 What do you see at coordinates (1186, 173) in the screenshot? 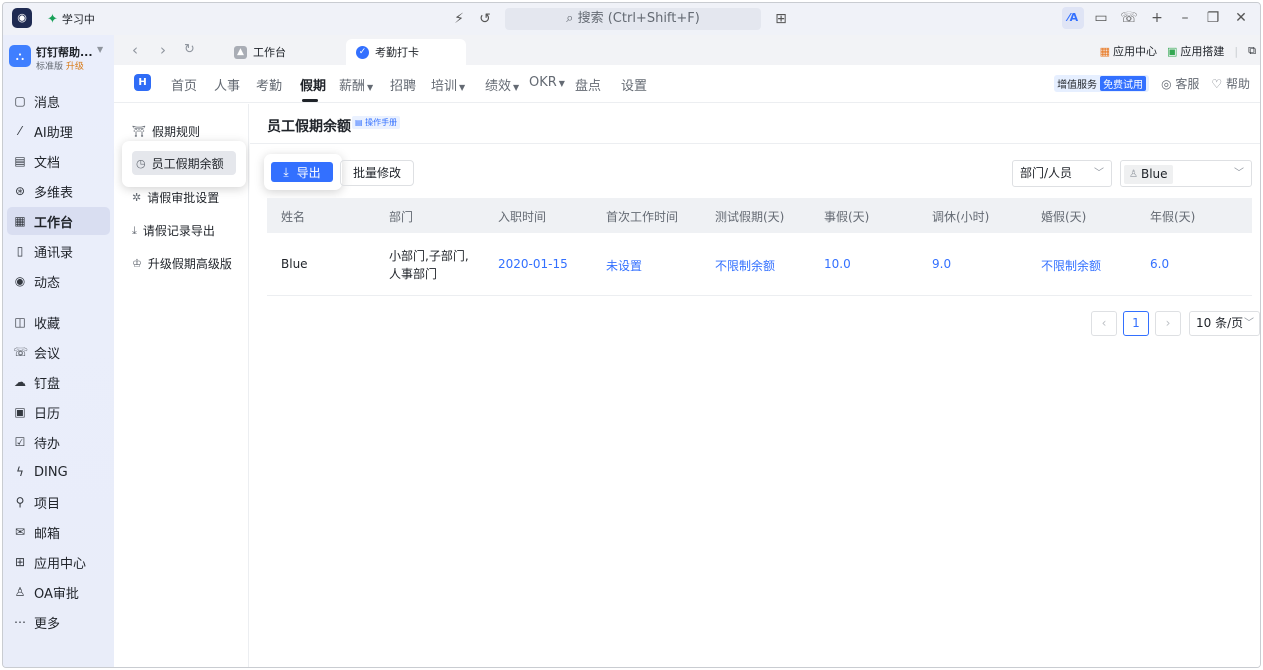
I see `person-filter-select: ♙ Blue ﹀` at bounding box center [1186, 173].